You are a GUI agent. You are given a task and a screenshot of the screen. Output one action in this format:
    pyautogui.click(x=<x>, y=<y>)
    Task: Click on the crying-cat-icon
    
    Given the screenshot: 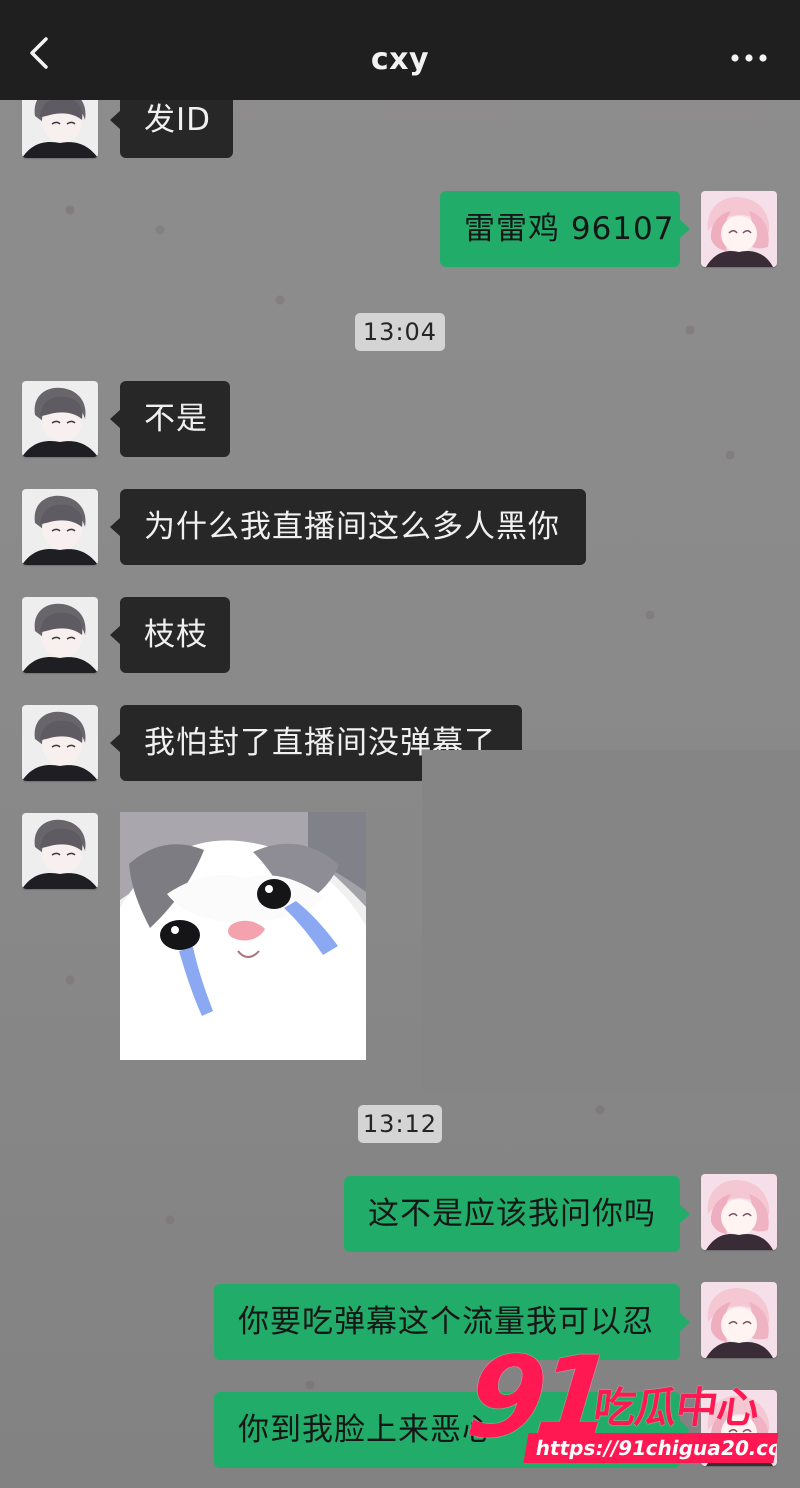 What is the action you would take?
    pyautogui.click(x=243, y=936)
    